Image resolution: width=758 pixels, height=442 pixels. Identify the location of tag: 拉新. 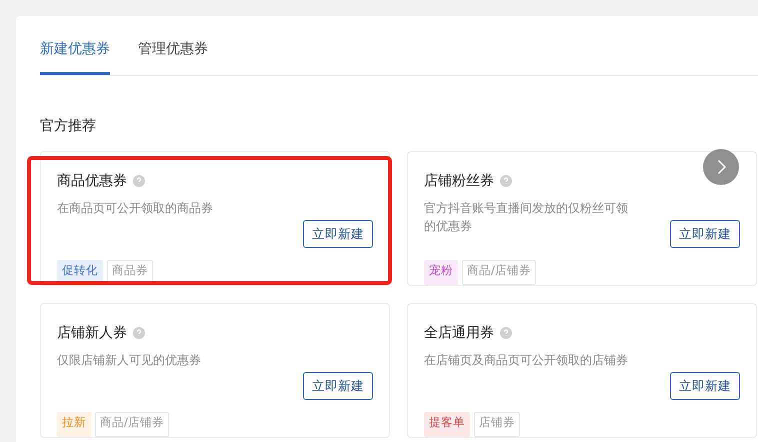
(74, 424).